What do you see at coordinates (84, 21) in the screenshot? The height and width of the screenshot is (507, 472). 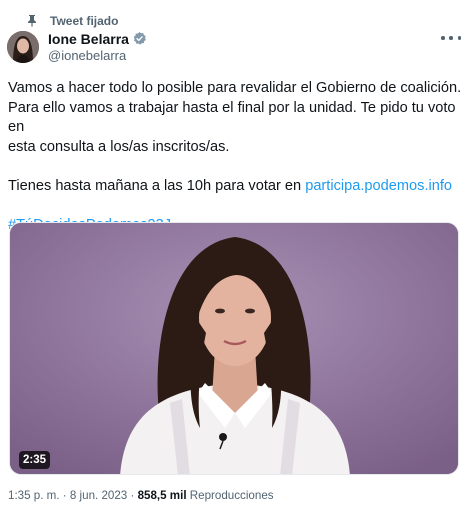 I see `pinned-label: Tweet fijado` at bounding box center [84, 21].